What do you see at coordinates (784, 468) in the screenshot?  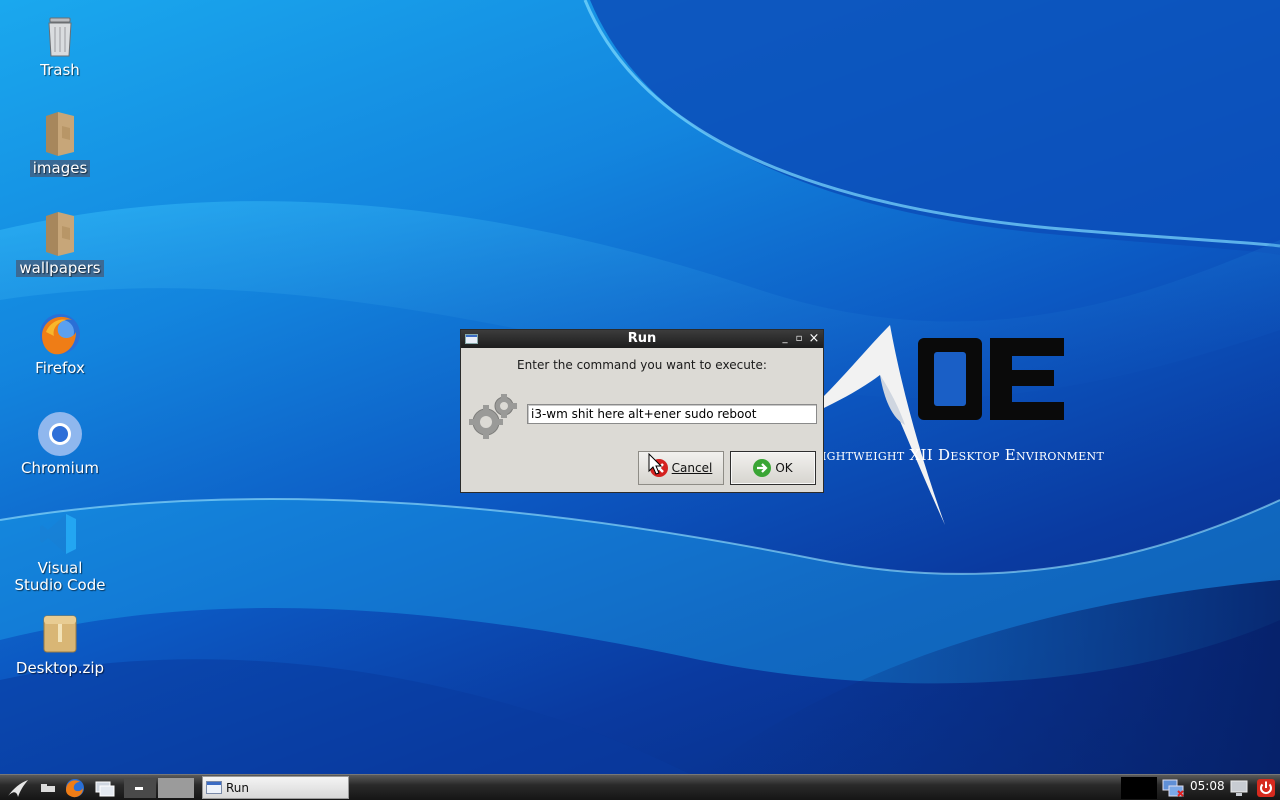 I see `ok-label: OK` at bounding box center [784, 468].